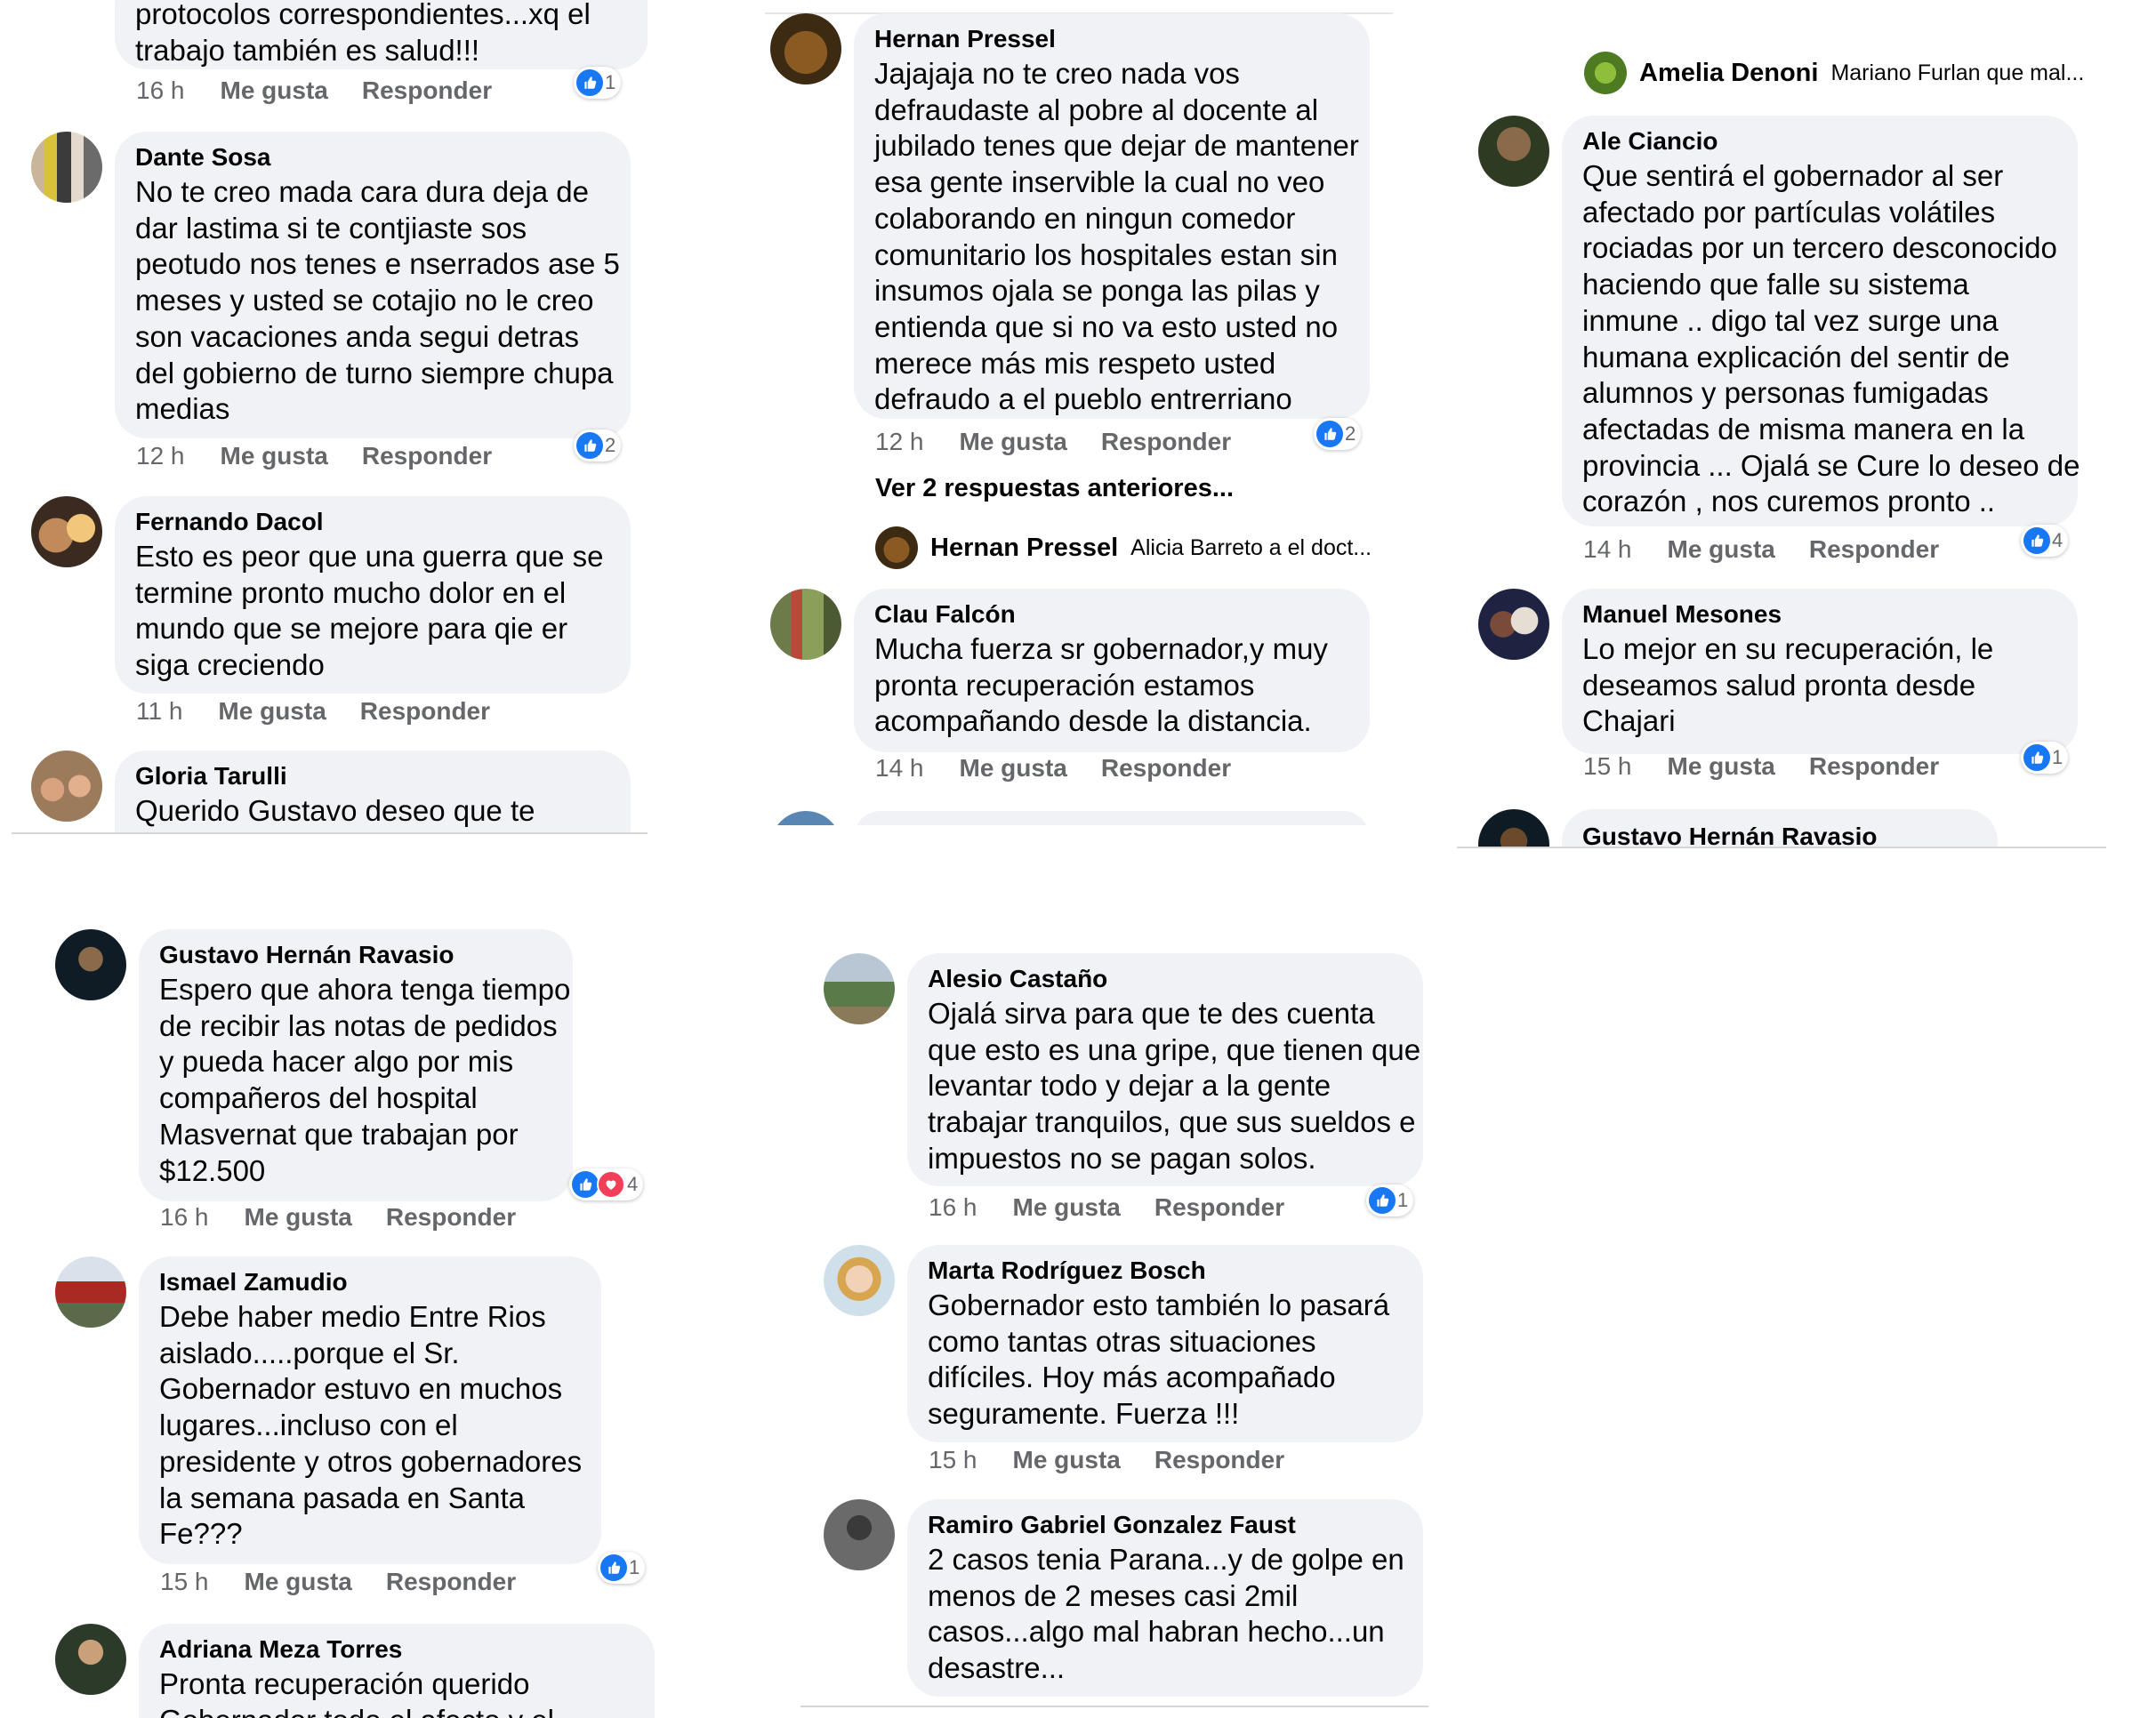 The width and height of the screenshot is (2156, 1718). I want to click on comment-author: Marta Rodríguez Bosch, so click(1165, 1271).